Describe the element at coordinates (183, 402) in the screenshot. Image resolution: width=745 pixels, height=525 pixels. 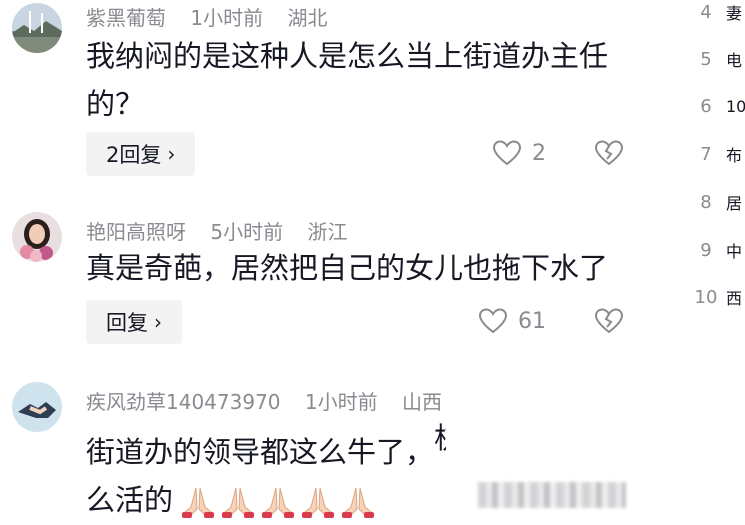
I see `username: 疾风劲草140473970` at that location.